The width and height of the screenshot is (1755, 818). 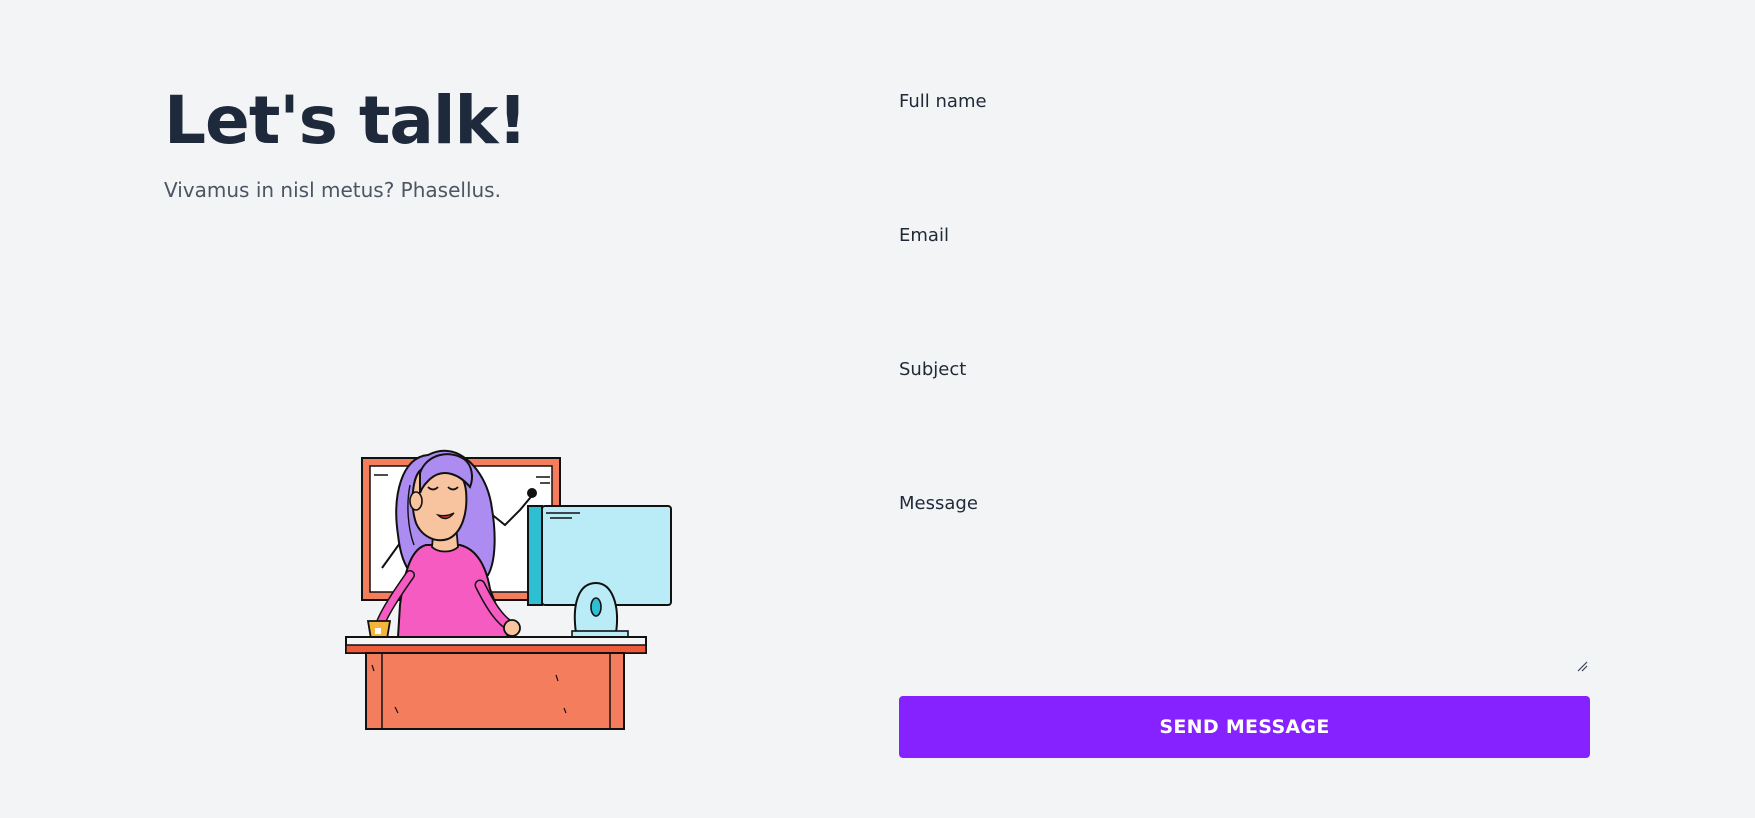 I want to click on full-name-group: Full name, so click(x=1244, y=130).